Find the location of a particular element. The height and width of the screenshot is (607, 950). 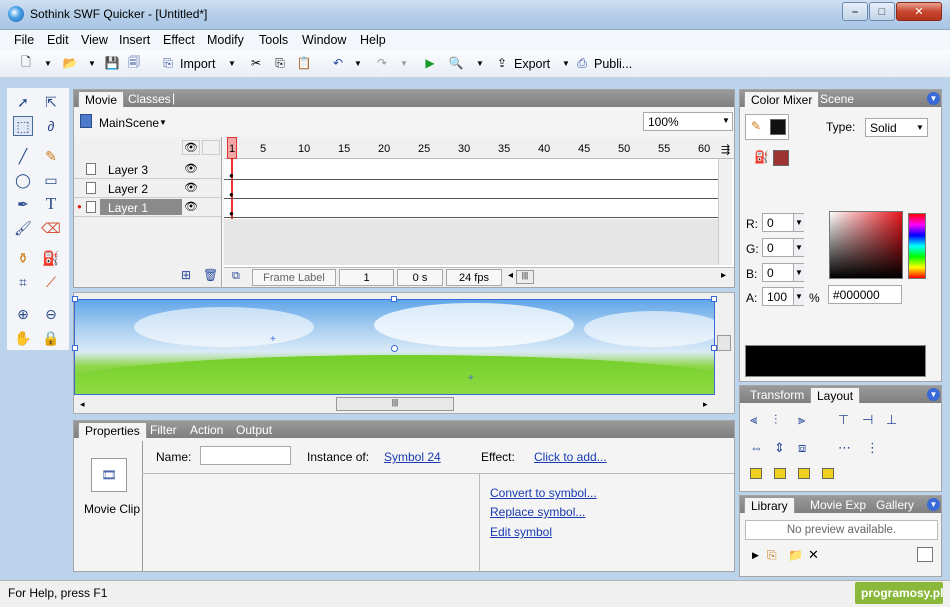

paint-bucket-icon: ⛽ is located at coordinates (51, 258).